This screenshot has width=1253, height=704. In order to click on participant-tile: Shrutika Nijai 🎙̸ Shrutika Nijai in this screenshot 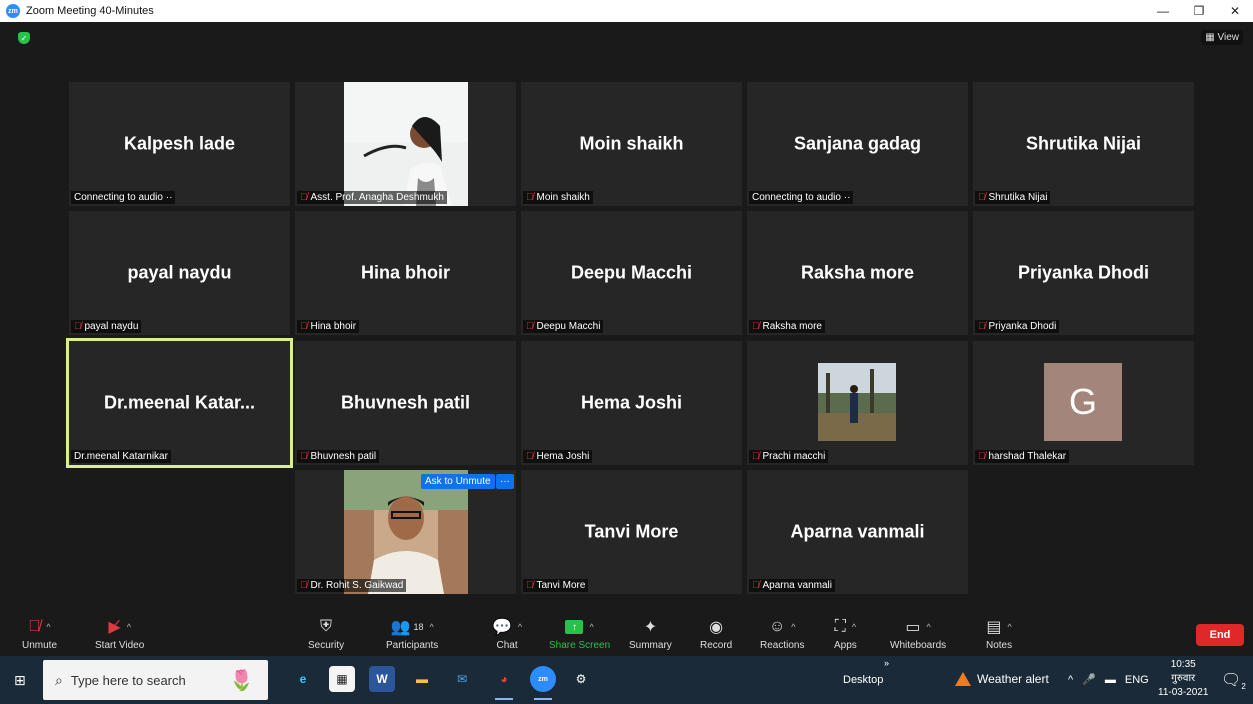, I will do `click(1083, 144)`.